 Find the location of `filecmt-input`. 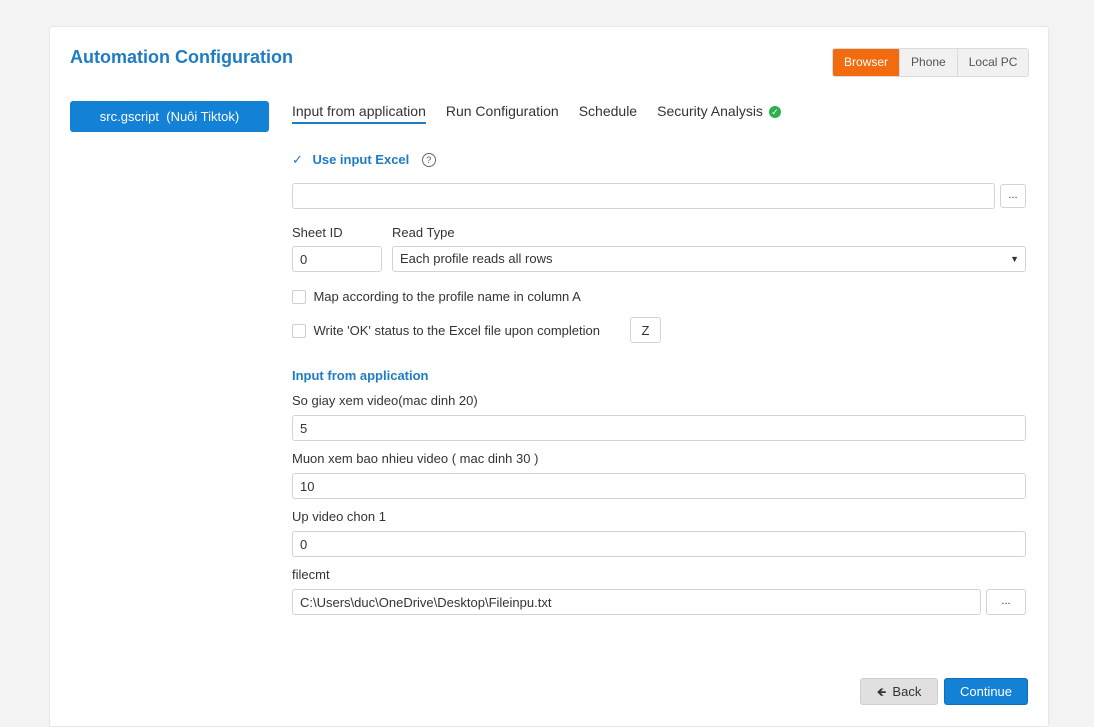

filecmt-input is located at coordinates (636, 602).